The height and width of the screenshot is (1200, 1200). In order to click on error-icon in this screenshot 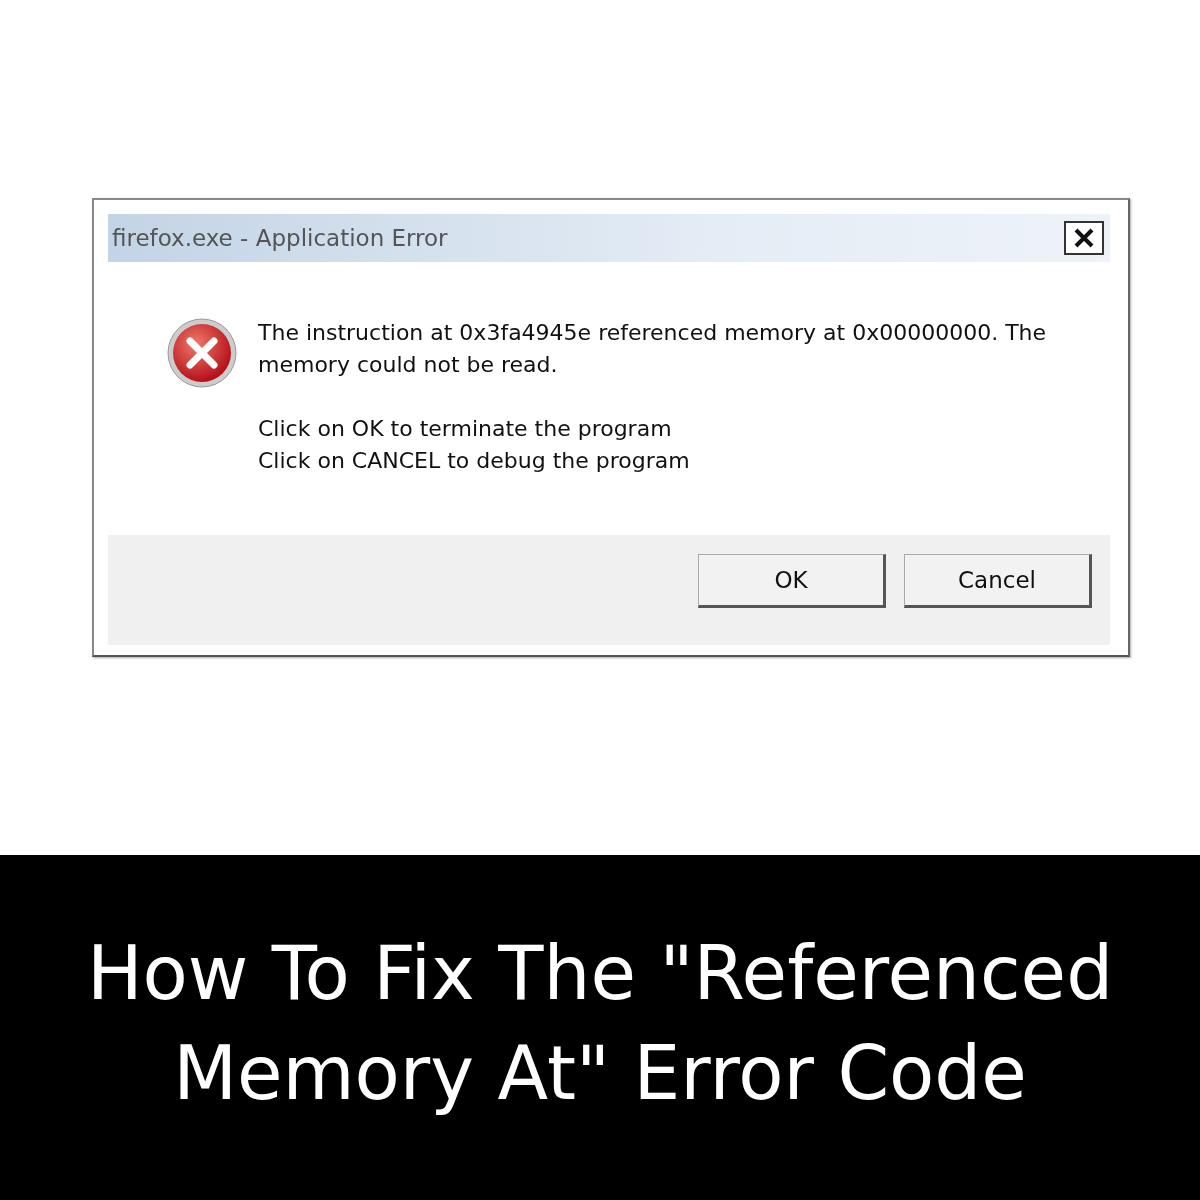, I will do `click(202, 353)`.